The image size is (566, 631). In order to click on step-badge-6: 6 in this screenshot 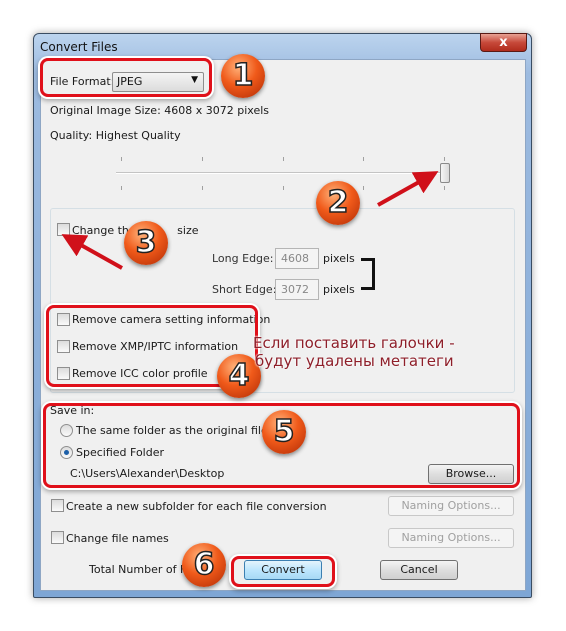, I will do `click(204, 565)`.